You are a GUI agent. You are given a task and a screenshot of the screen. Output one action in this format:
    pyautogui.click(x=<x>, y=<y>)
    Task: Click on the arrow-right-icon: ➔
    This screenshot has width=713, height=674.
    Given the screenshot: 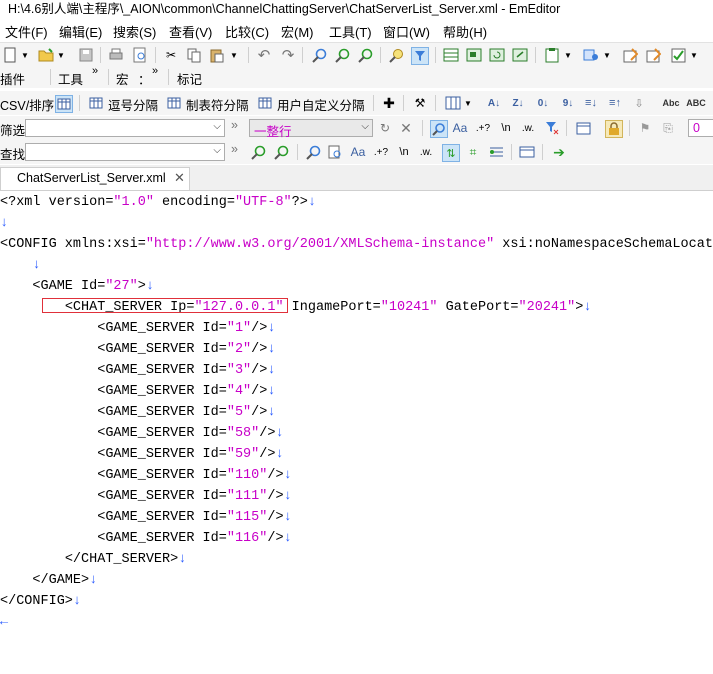 What is the action you would take?
    pyautogui.click(x=559, y=152)
    